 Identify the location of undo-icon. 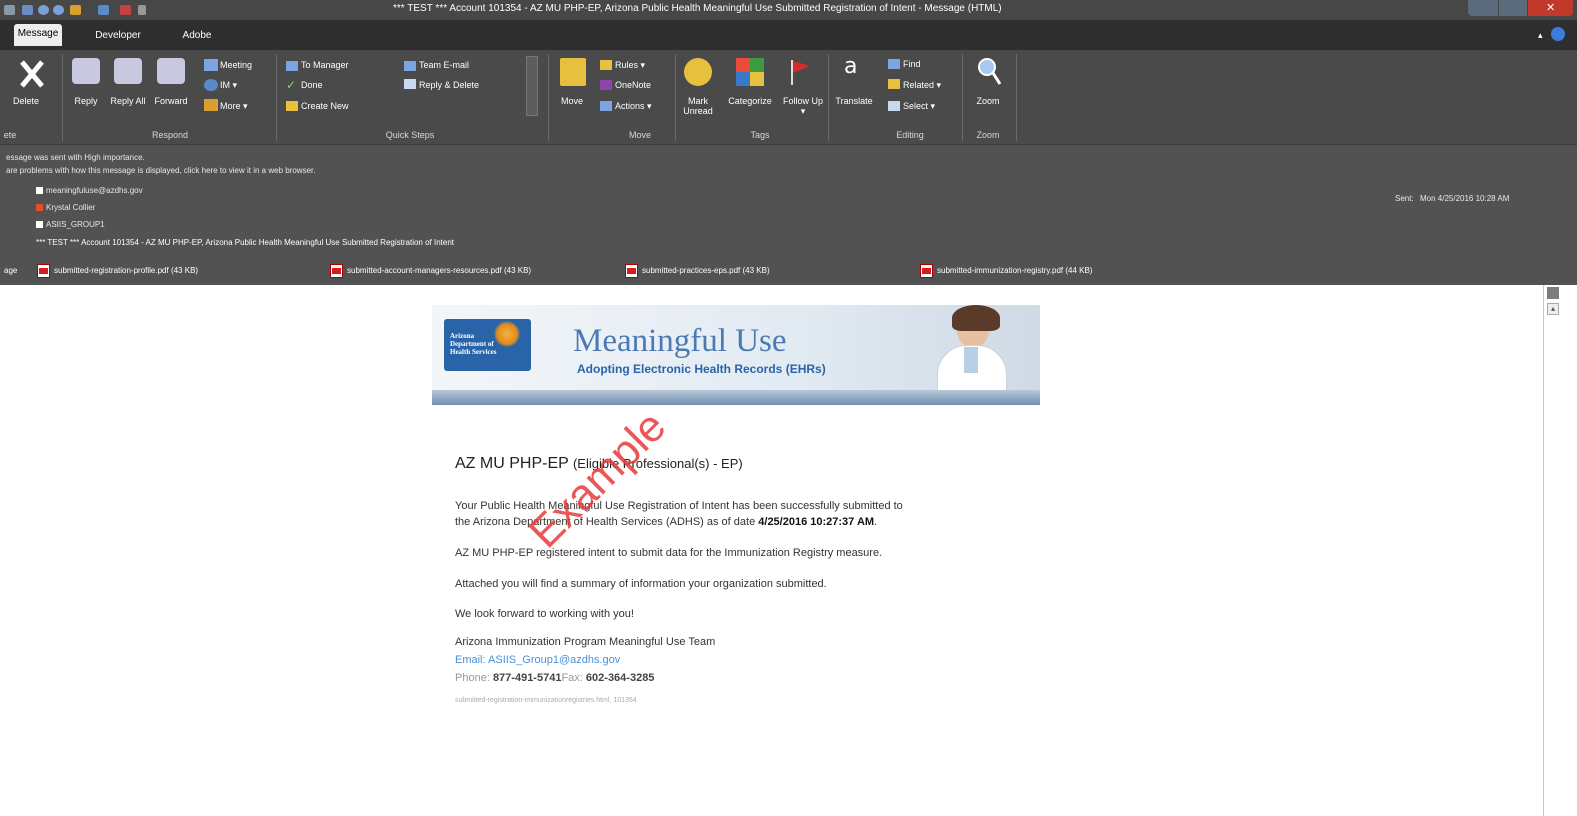
(43, 10).